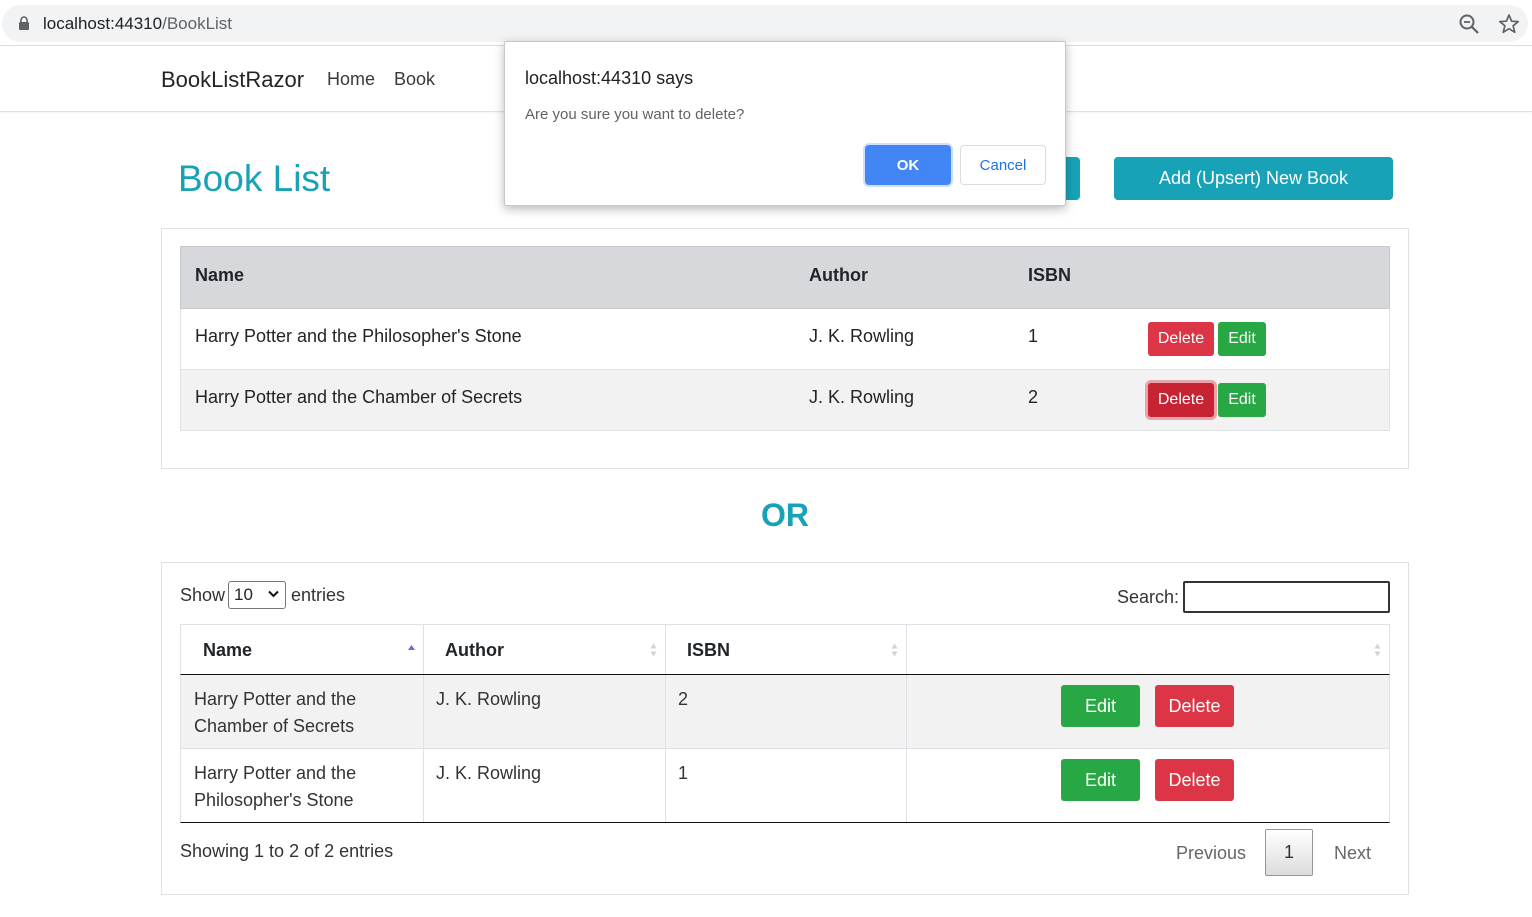 Image resolution: width=1532 pixels, height=917 pixels. Describe the element at coordinates (1148, 597) in the screenshot. I see `search-label: Search:` at that location.